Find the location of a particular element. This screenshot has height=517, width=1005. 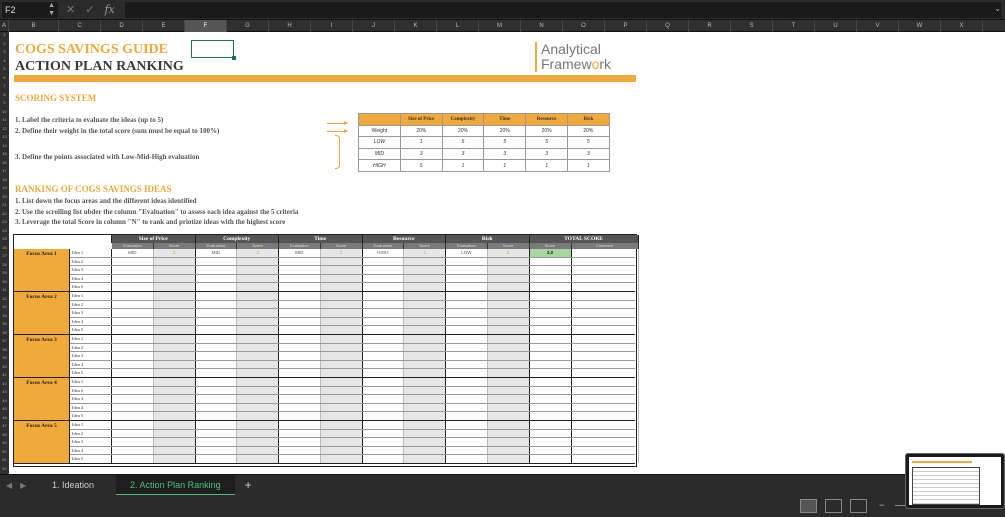

chevron-right-icon: ▶ is located at coordinates (23, 485).